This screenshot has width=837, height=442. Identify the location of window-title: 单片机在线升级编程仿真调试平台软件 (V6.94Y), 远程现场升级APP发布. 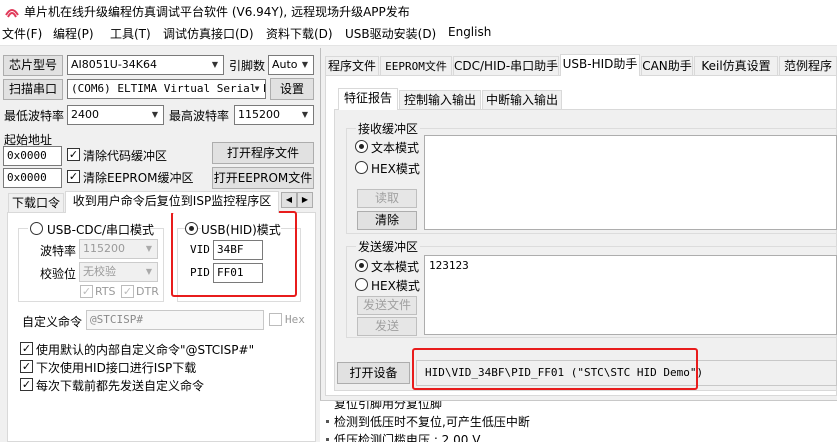
(217, 12).